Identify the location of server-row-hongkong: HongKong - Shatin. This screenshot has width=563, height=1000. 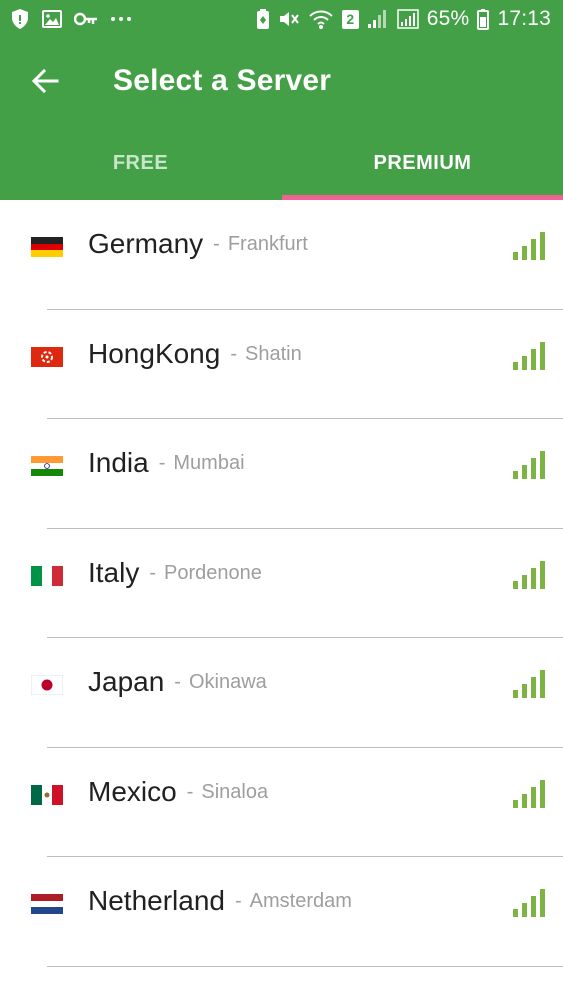
(281, 364).